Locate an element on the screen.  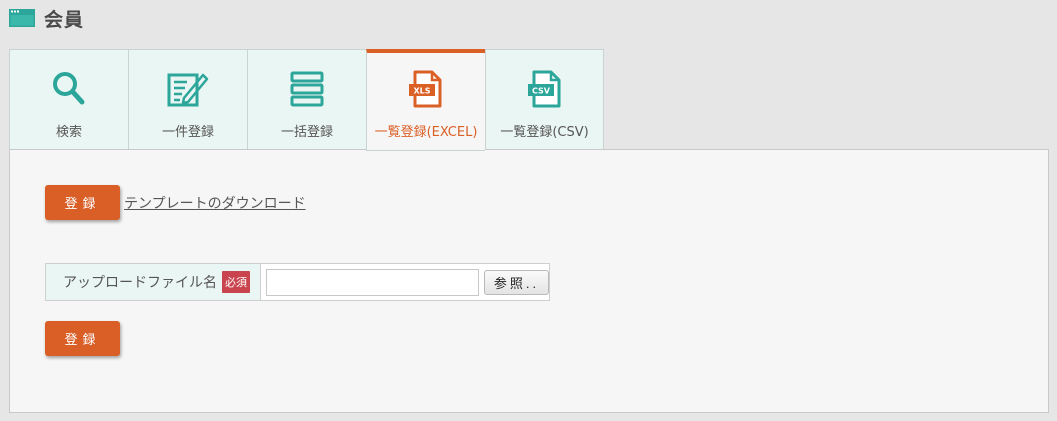
tab-list-register-excel: XLS 一覧登録(EXCEL) is located at coordinates (425, 100).